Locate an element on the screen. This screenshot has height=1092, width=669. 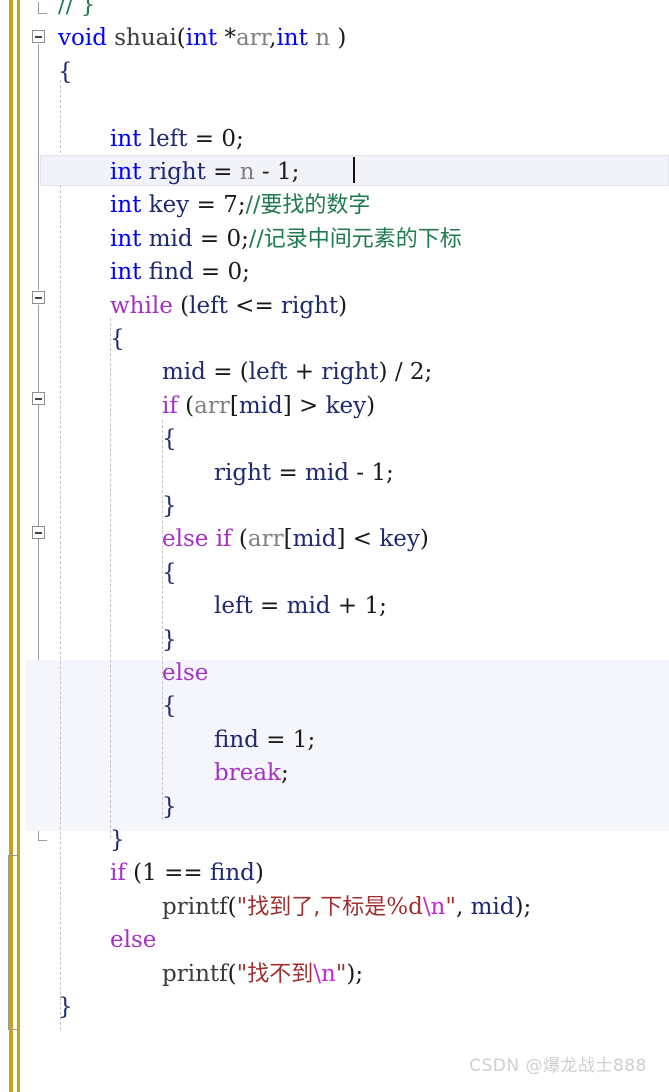
code-line: printf("找到了,下标是%d\n", mid); is located at coordinates (360, 907).